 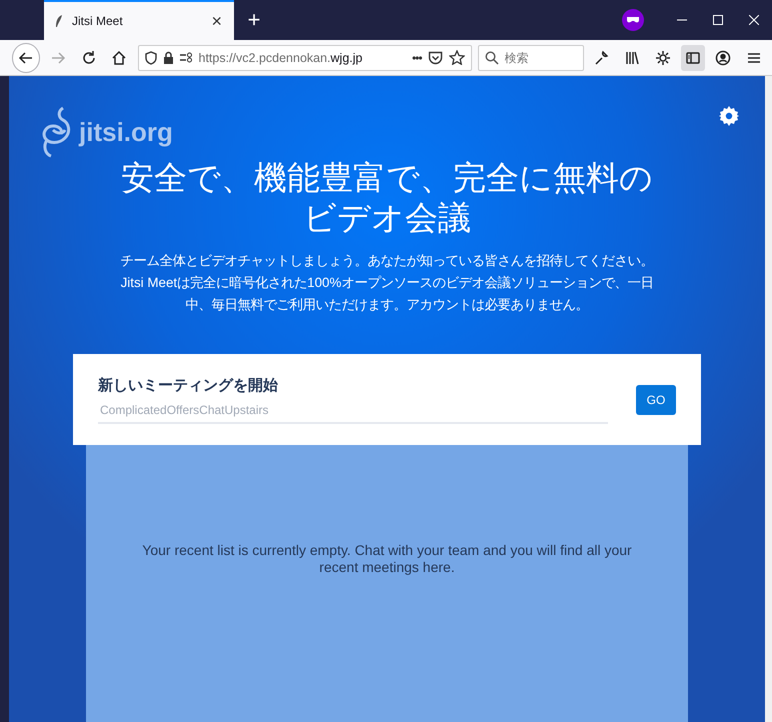 I want to click on page-title: 安全で、機能豊富で、完全に無料のビデオ会議, so click(x=387, y=198).